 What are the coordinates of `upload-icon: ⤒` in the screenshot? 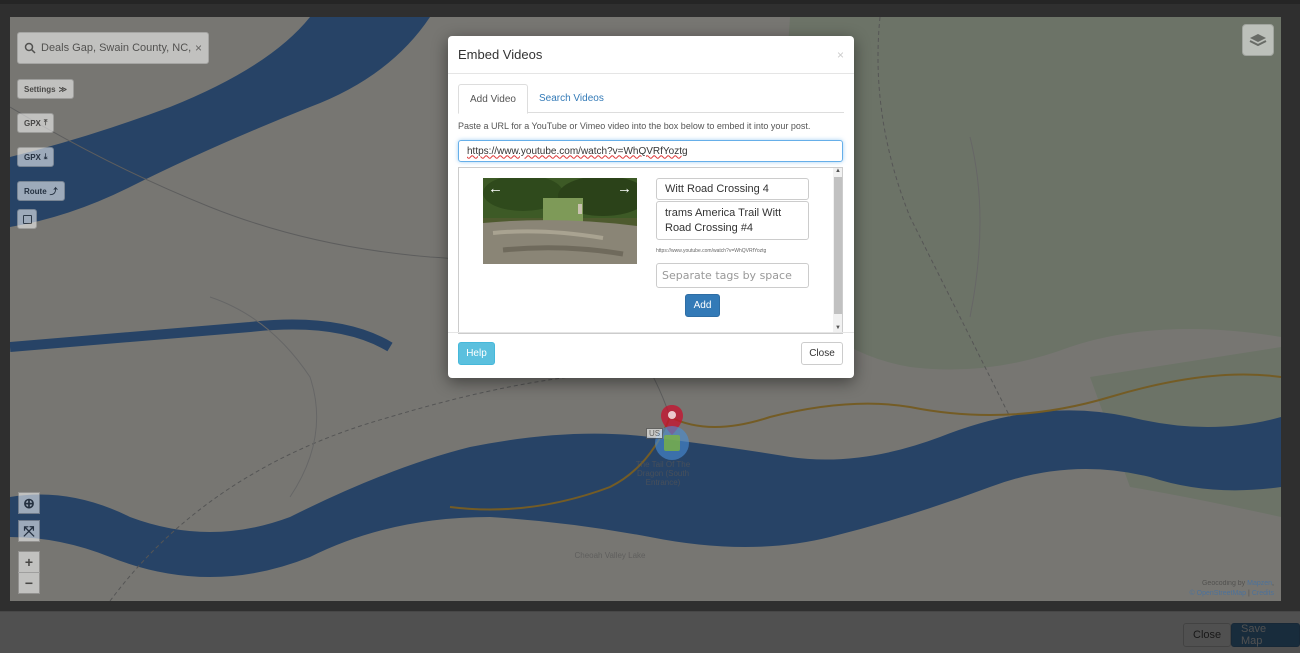 It's located at (45, 122).